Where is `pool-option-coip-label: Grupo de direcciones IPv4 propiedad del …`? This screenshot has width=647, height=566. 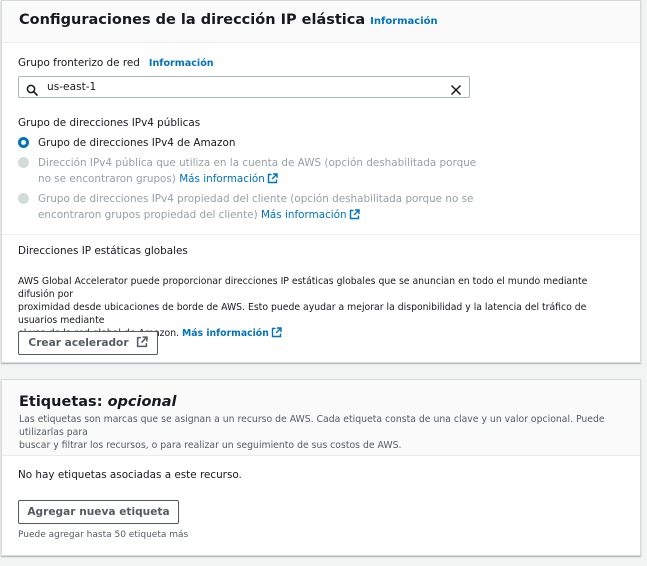 pool-option-coip-label: Grupo de direcciones IPv4 propiedad del … is located at coordinates (255, 208).